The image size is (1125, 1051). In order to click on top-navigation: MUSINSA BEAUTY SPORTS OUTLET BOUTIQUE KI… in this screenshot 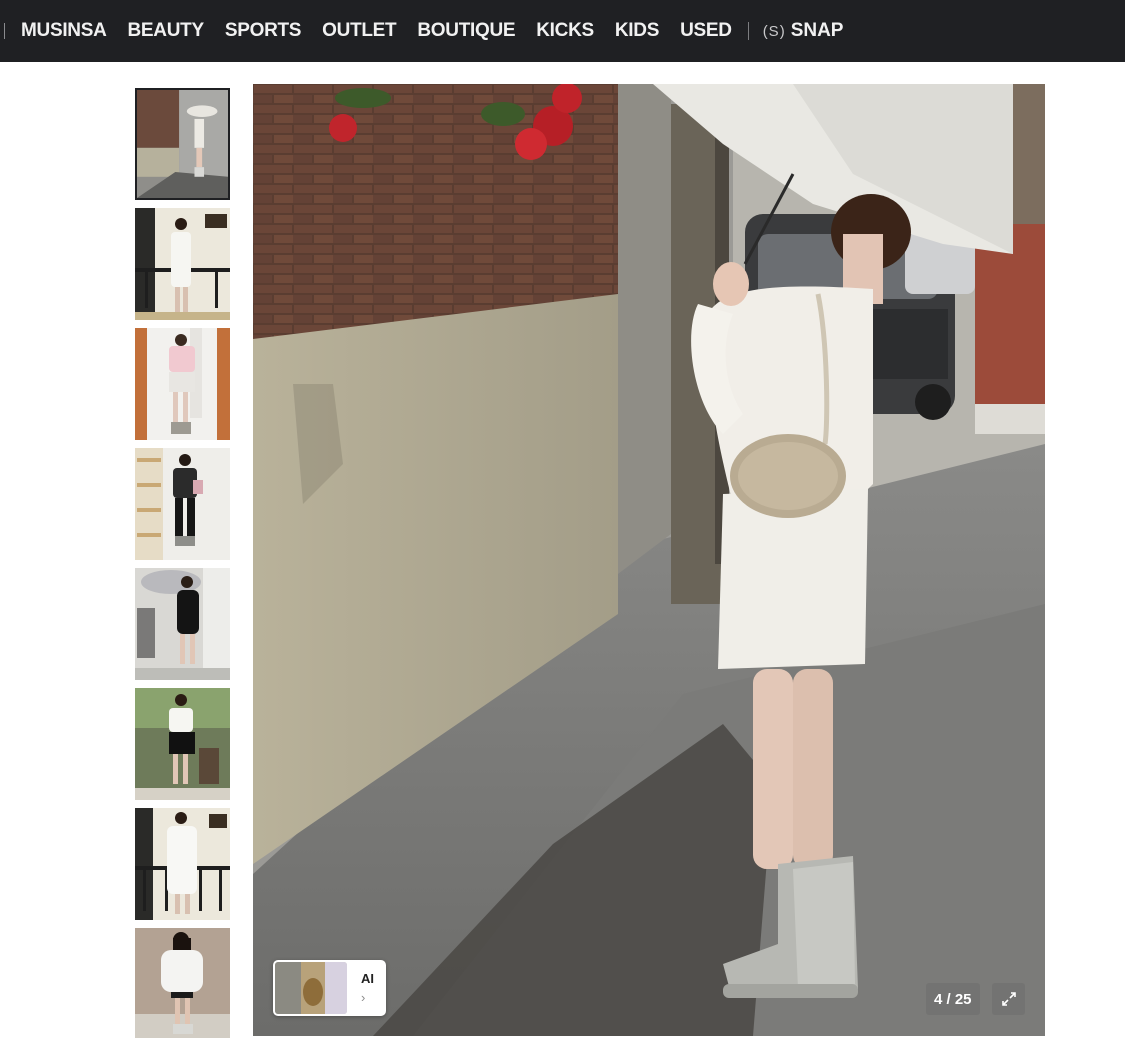, I will do `click(562, 31)`.